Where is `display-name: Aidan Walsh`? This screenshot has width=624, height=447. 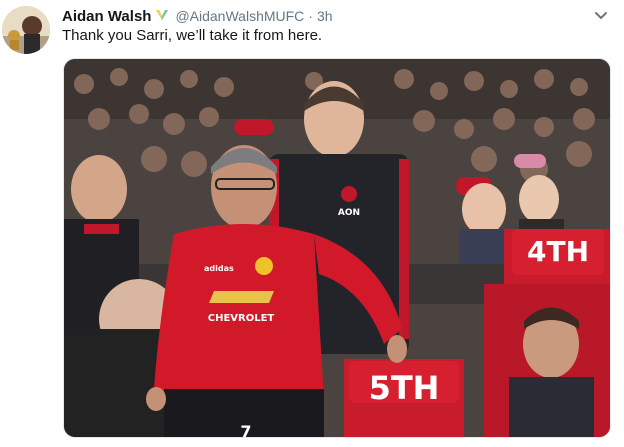
display-name: Aidan Walsh is located at coordinates (106, 16).